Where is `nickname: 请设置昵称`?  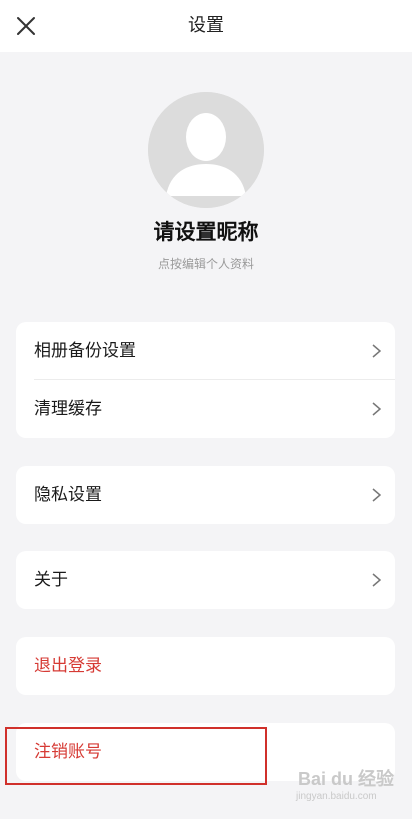 nickname: 请设置昵称 is located at coordinates (206, 231).